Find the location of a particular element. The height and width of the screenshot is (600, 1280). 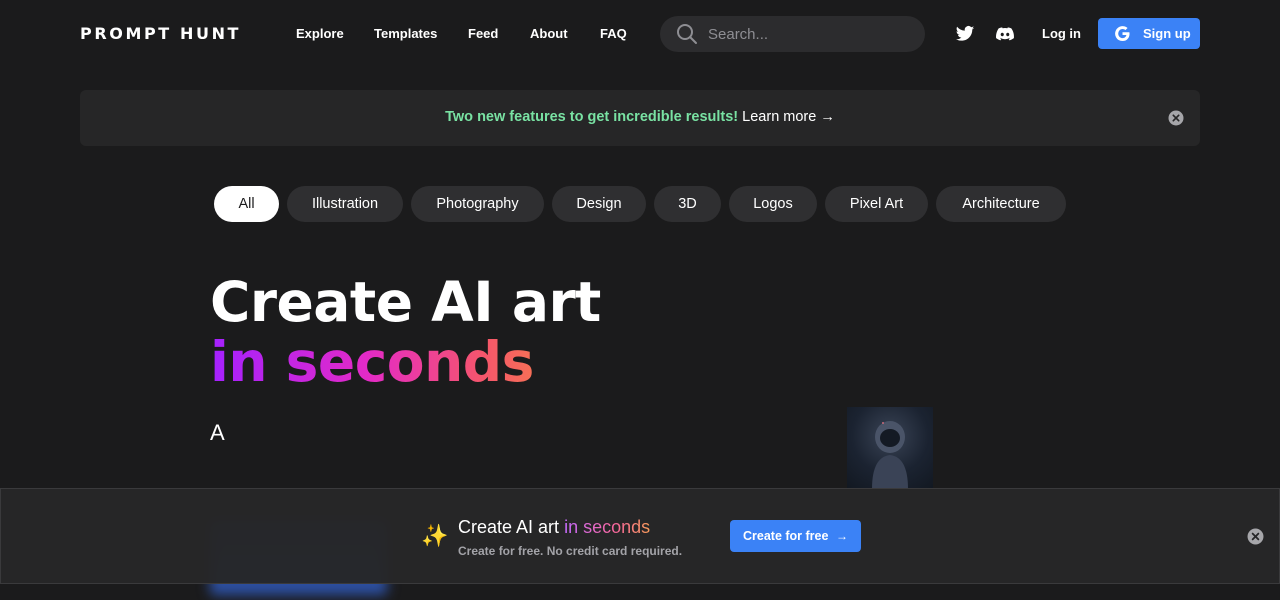

search-icon is located at coordinates (687, 34).